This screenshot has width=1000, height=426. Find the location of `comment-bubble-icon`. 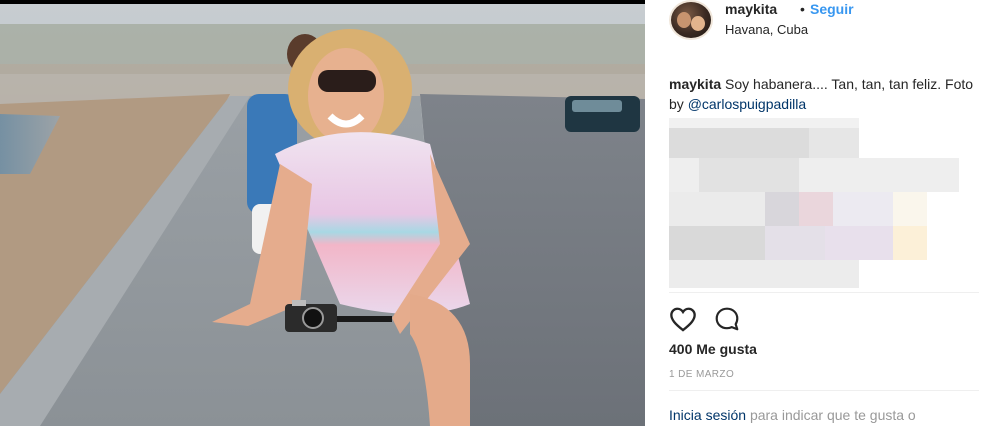

comment-bubble-icon is located at coordinates (727, 319).